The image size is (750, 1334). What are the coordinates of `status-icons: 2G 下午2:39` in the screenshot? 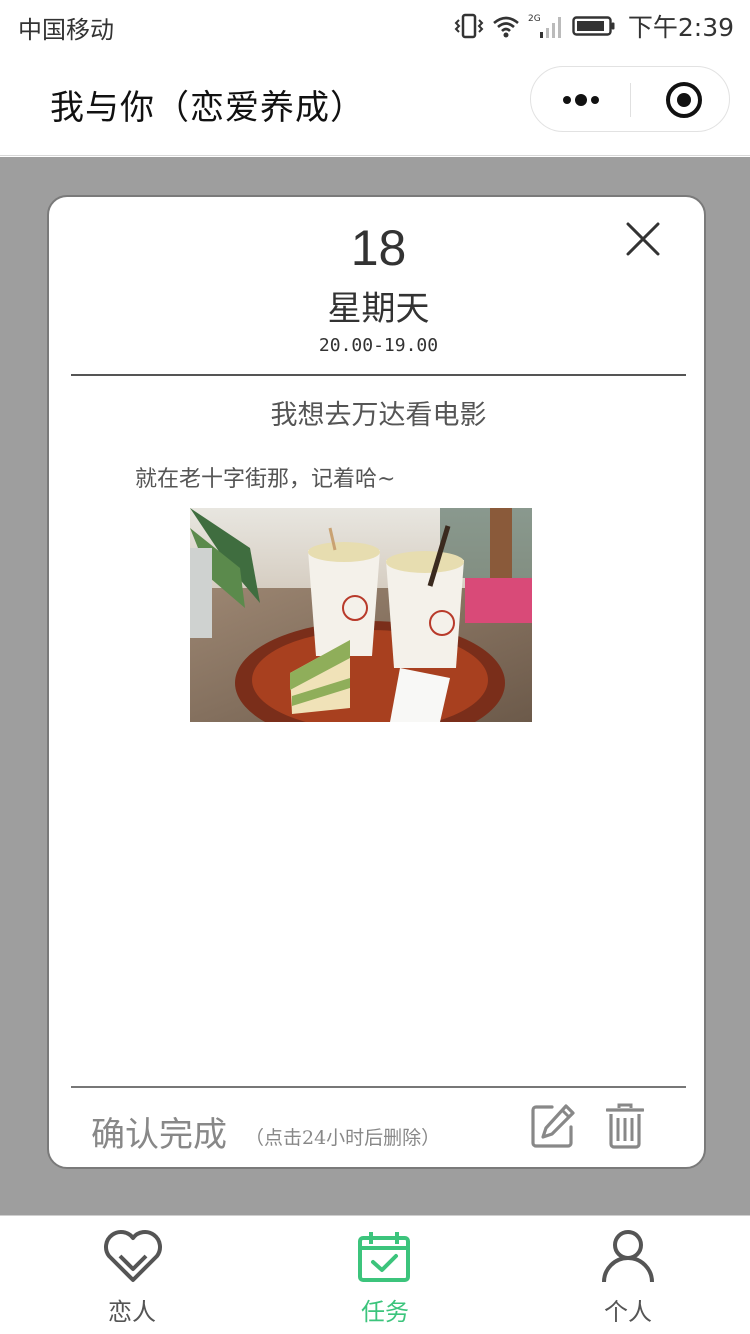 It's located at (594, 26).